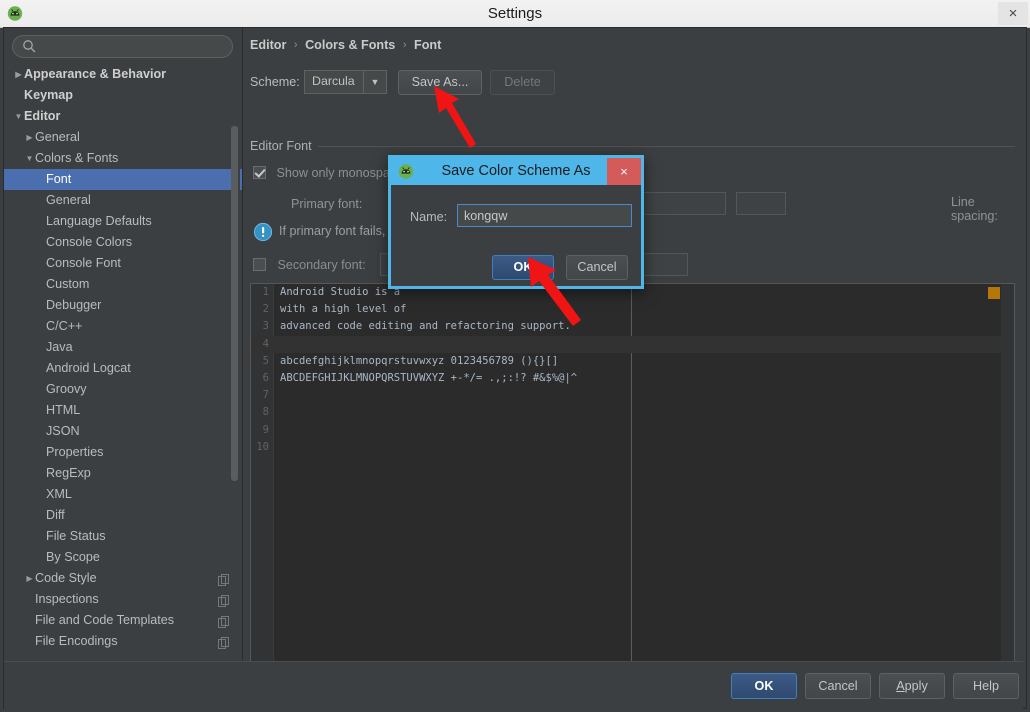 This screenshot has width=1030, height=712. What do you see at coordinates (597, 267) in the screenshot?
I see `dialog-cancel-button: Cancel` at bounding box center [597, 267].